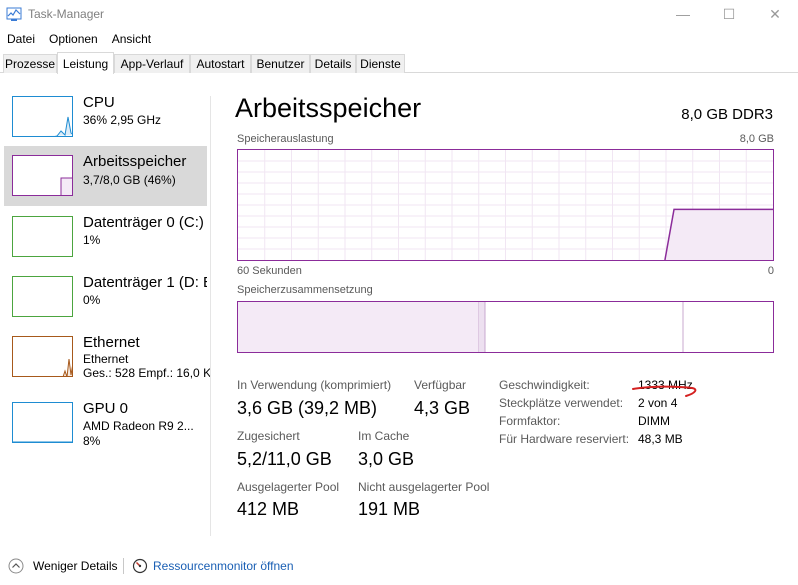 Image resolution: width=798 pixels, height=585 pixels. What do you see at coordinates (42, 236) in the screenshot?
I see `disk0-thumbnail-graph` at bounding box center [42, 236].